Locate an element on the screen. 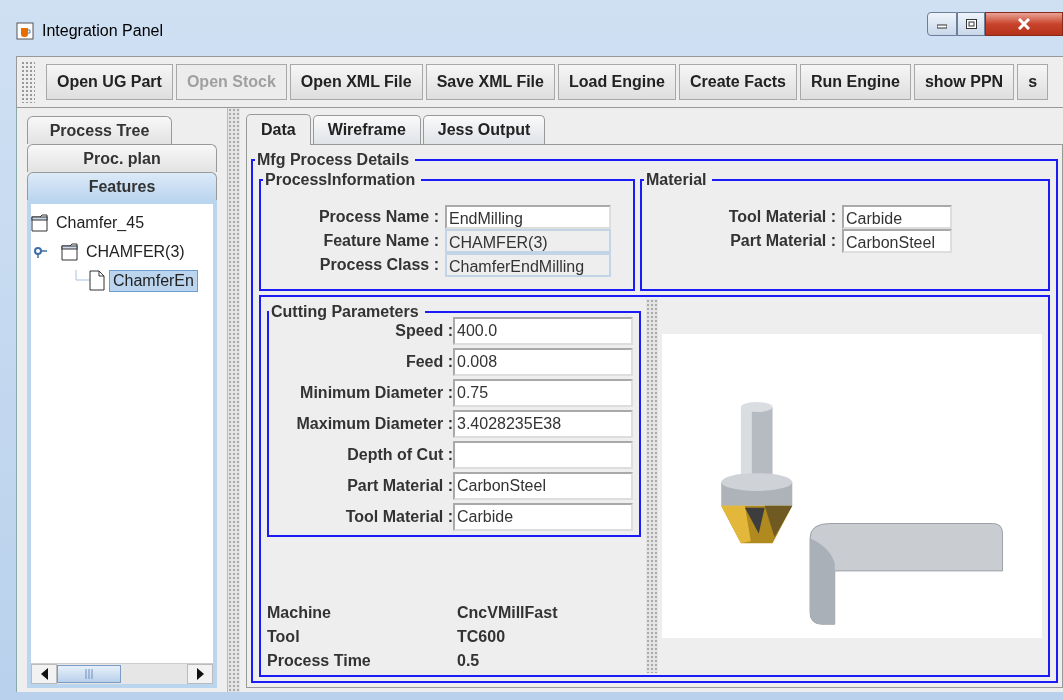 The height and width of the screenshot is (700, 1063). tree-item: CHAMFER(3) is located at coordinates (135, 251).